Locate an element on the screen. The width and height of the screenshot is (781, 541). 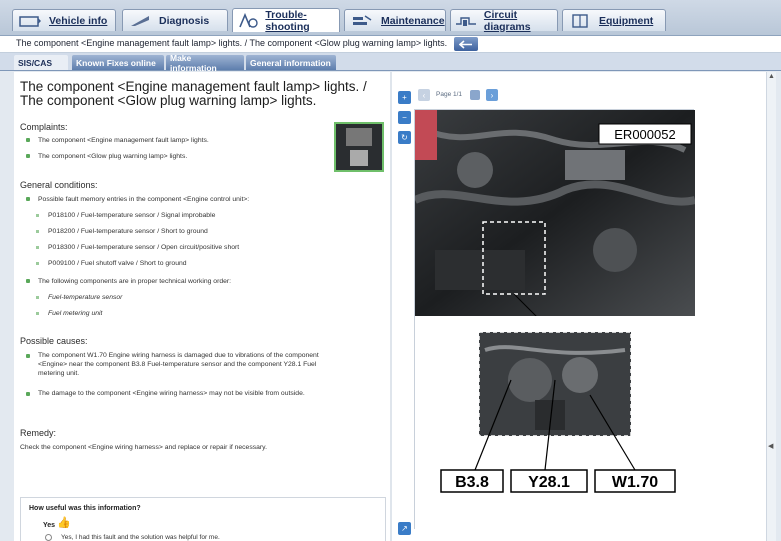
circuit-icon is located at coordinates (466, 21).